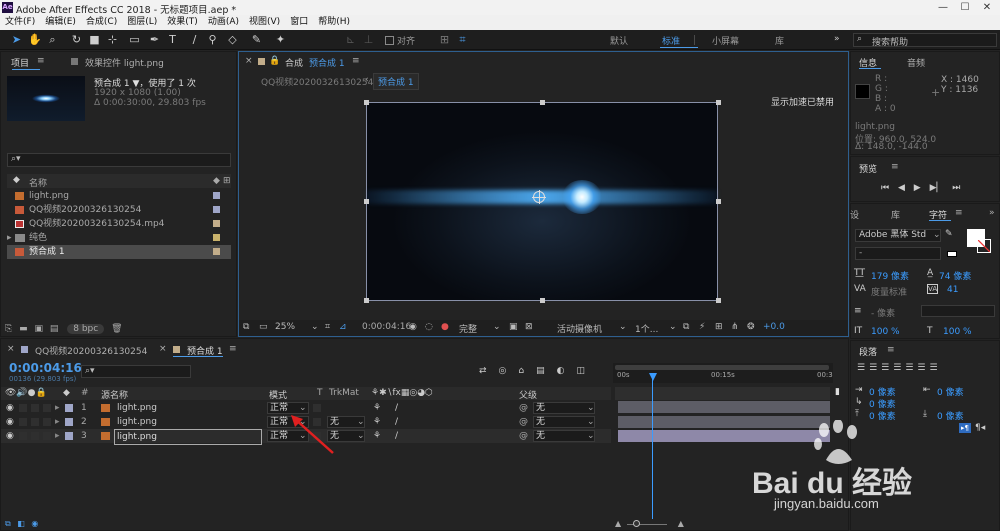  I want to click on justify-all-icon: ☰, so click(935, 368).